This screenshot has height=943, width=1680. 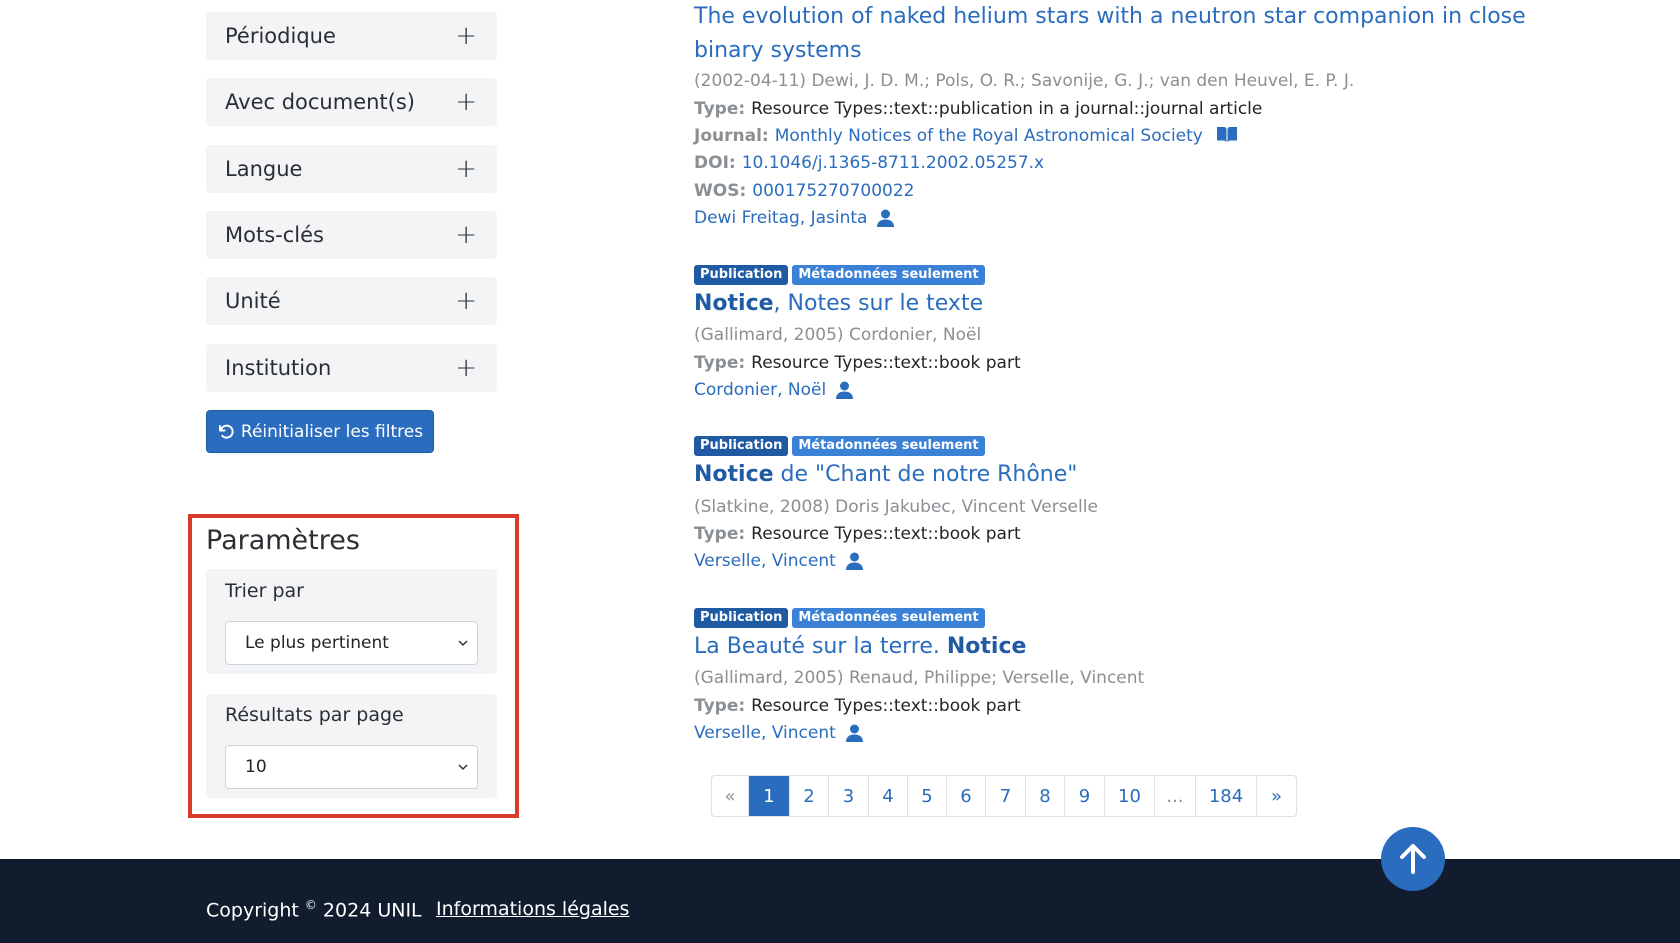 I want to click on facet-label: Avec document(s), so click(x=320, y=102).